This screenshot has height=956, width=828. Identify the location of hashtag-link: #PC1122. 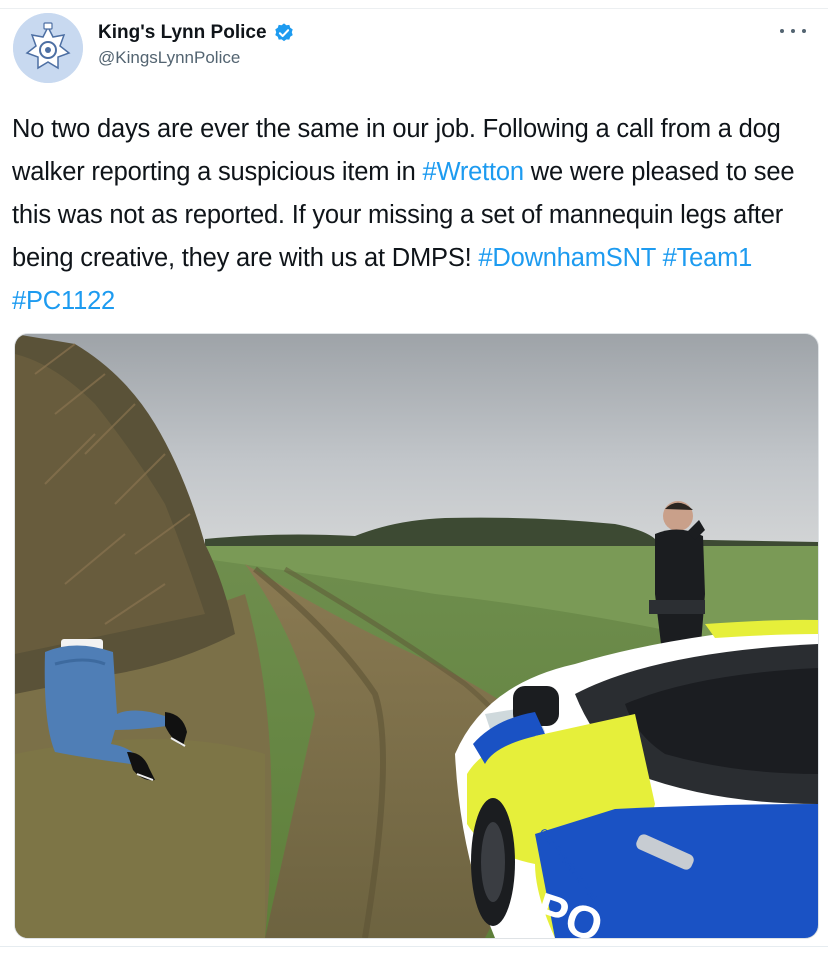
(63, 301).